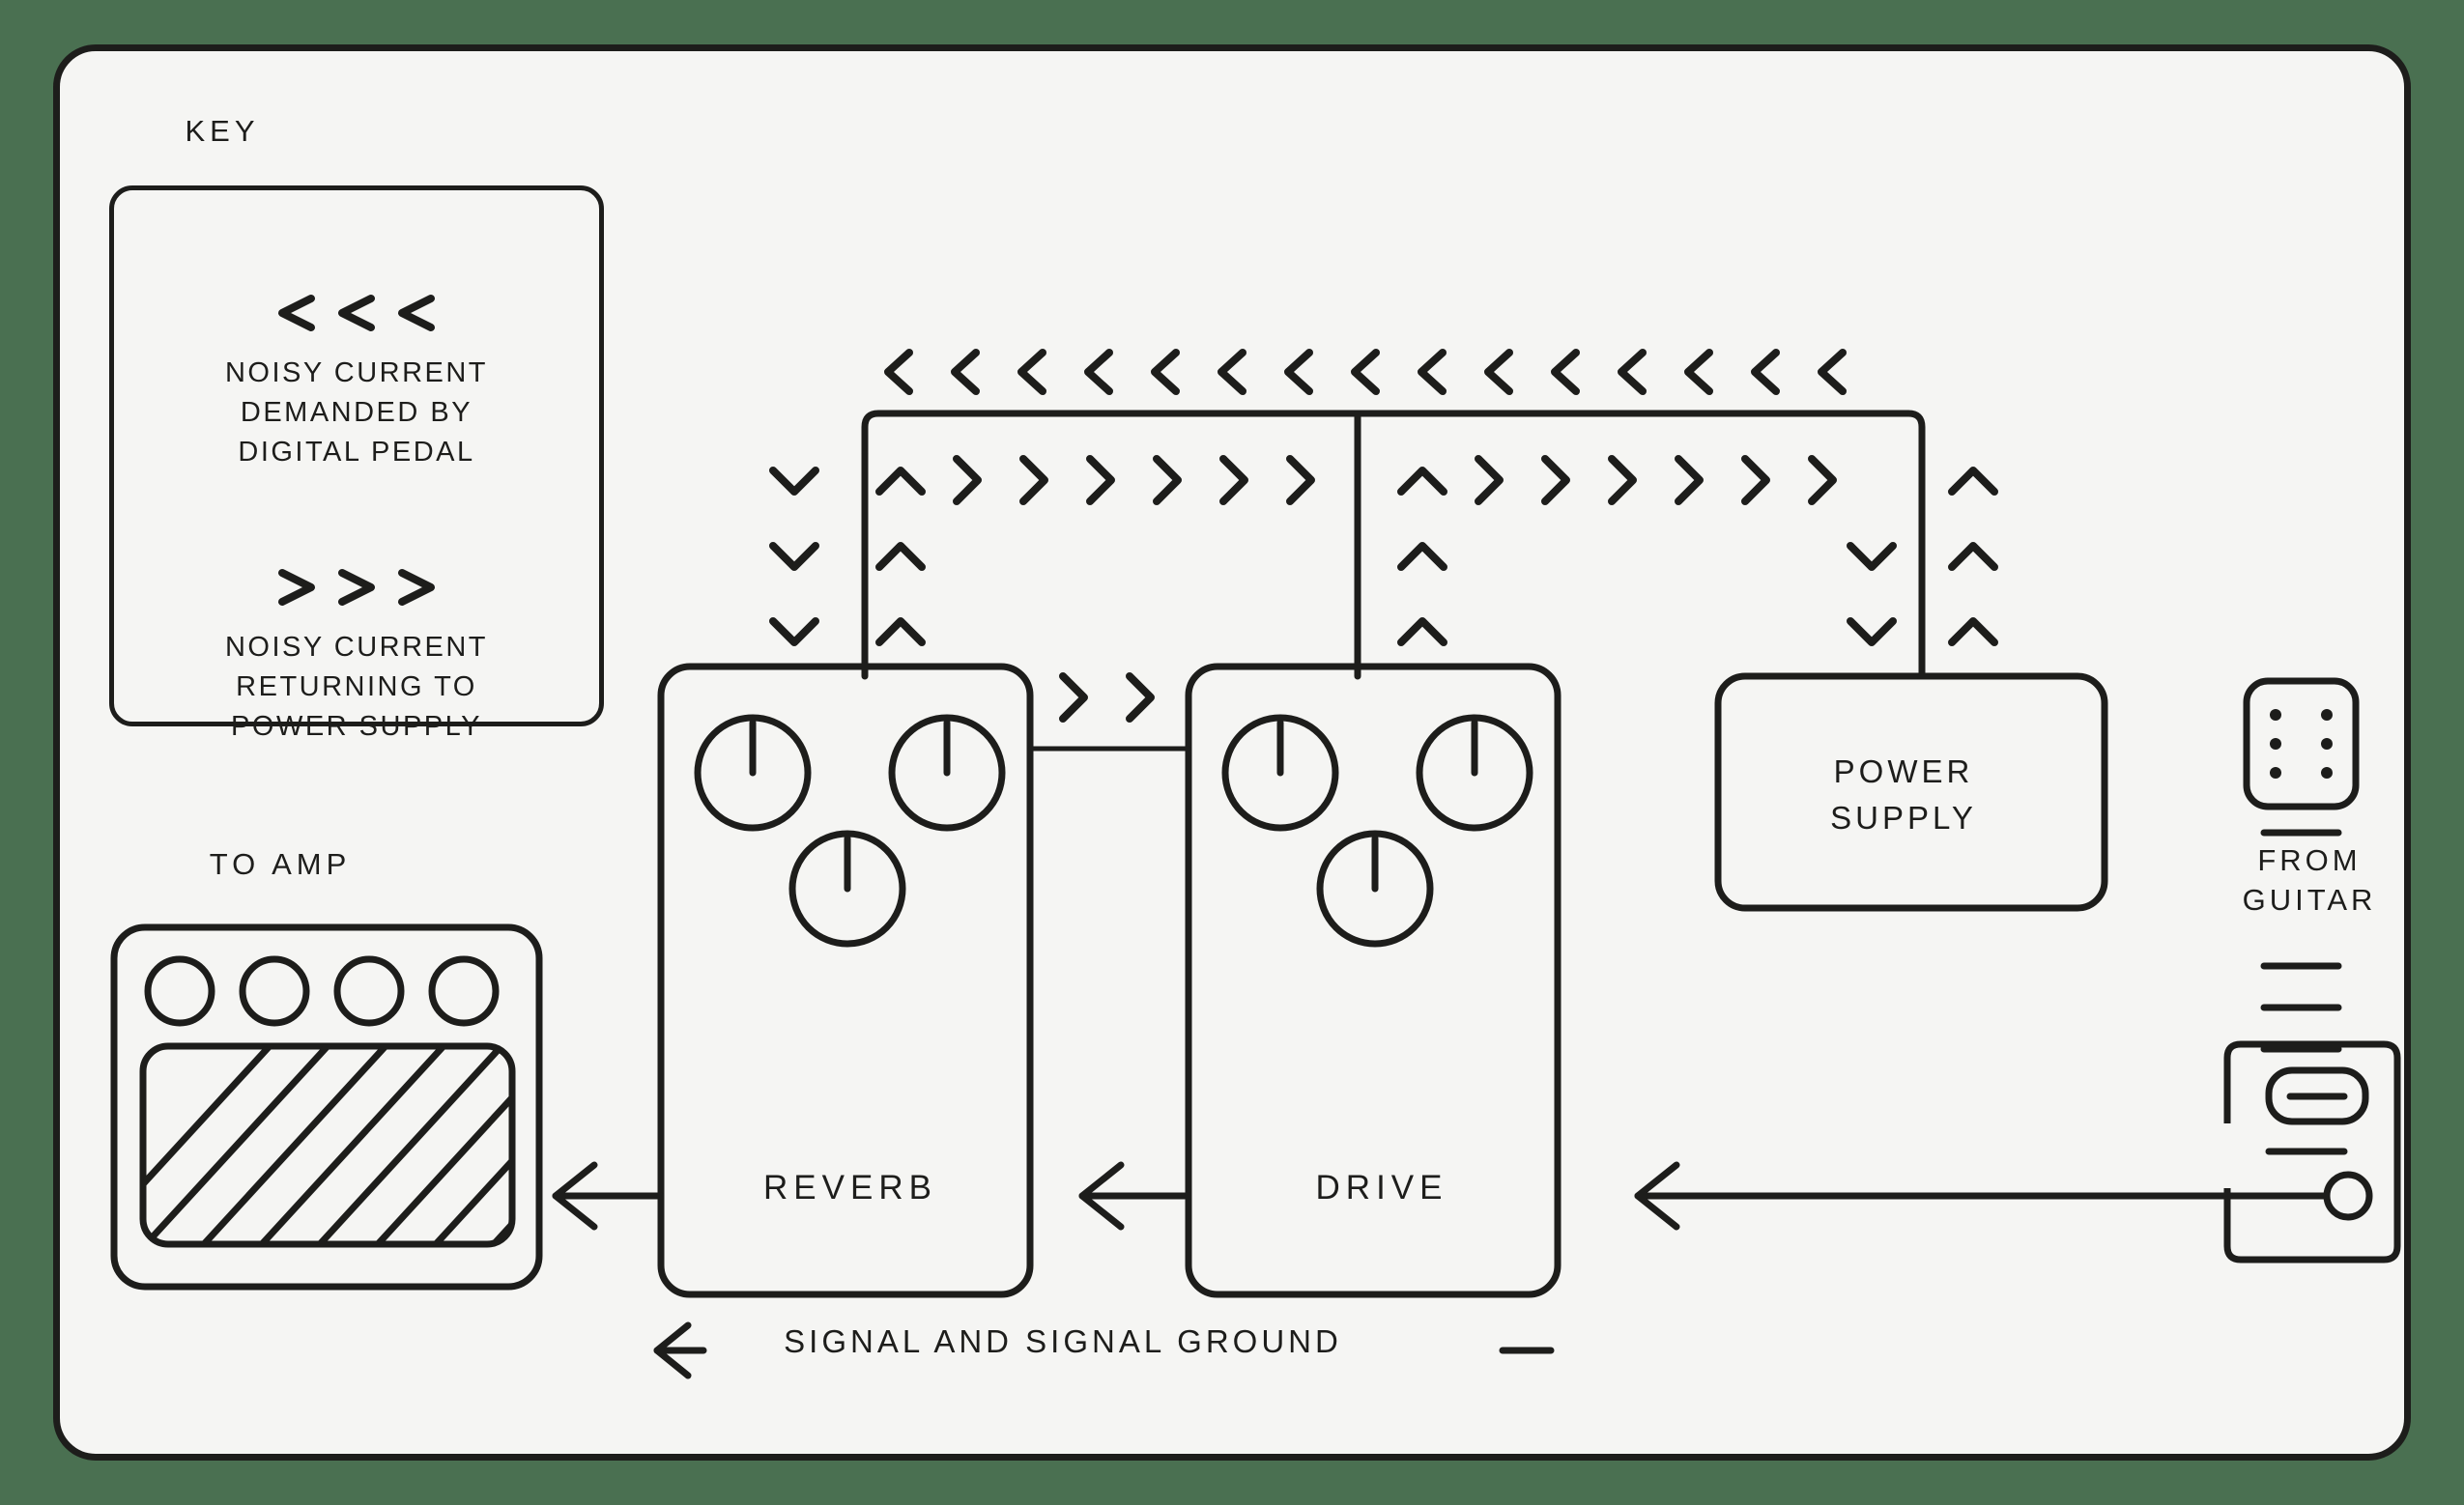 The width and height of the screenshot is (2464, 1505). I want to click on signal-path-label: SIGNAL AND SIGNAL GROUND, so click(1063, 1341).